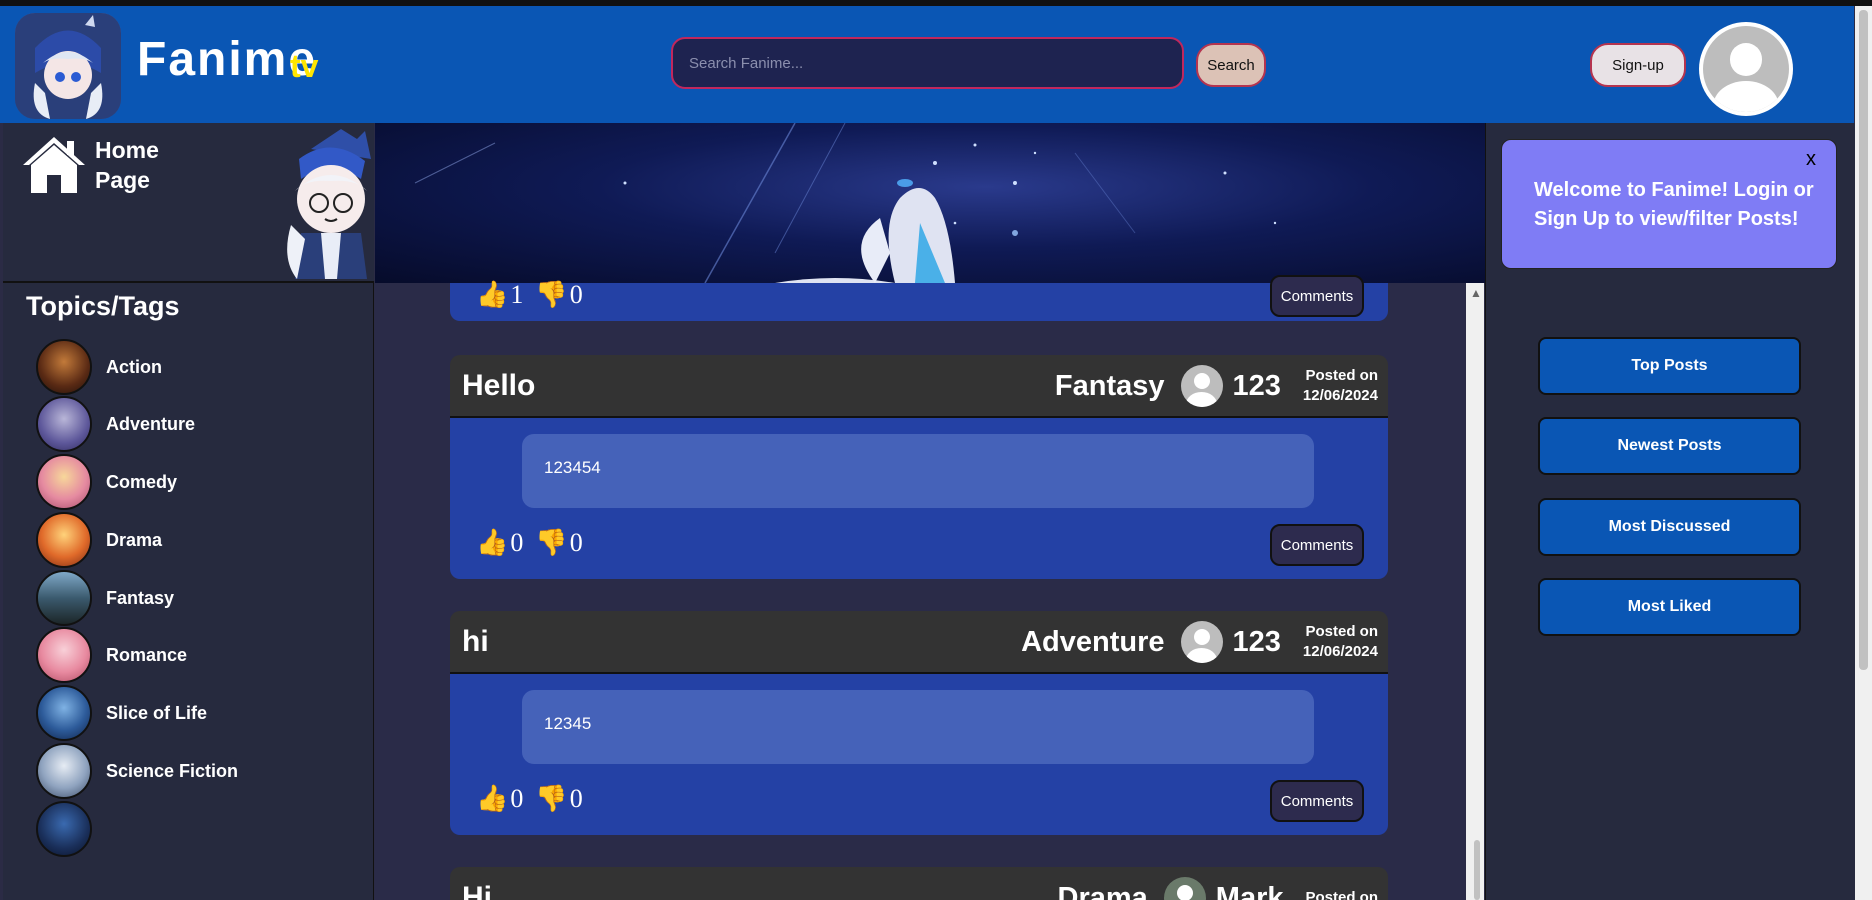 Image resolution: width=1872 pixels, height=900 pixels. I want to click on post-title: Hello, so click(498, 386).